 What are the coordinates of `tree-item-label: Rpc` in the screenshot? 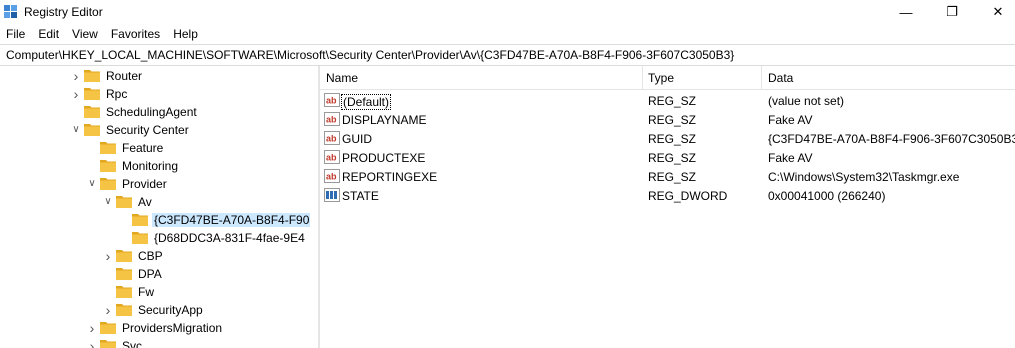 It's located at (117, 94).